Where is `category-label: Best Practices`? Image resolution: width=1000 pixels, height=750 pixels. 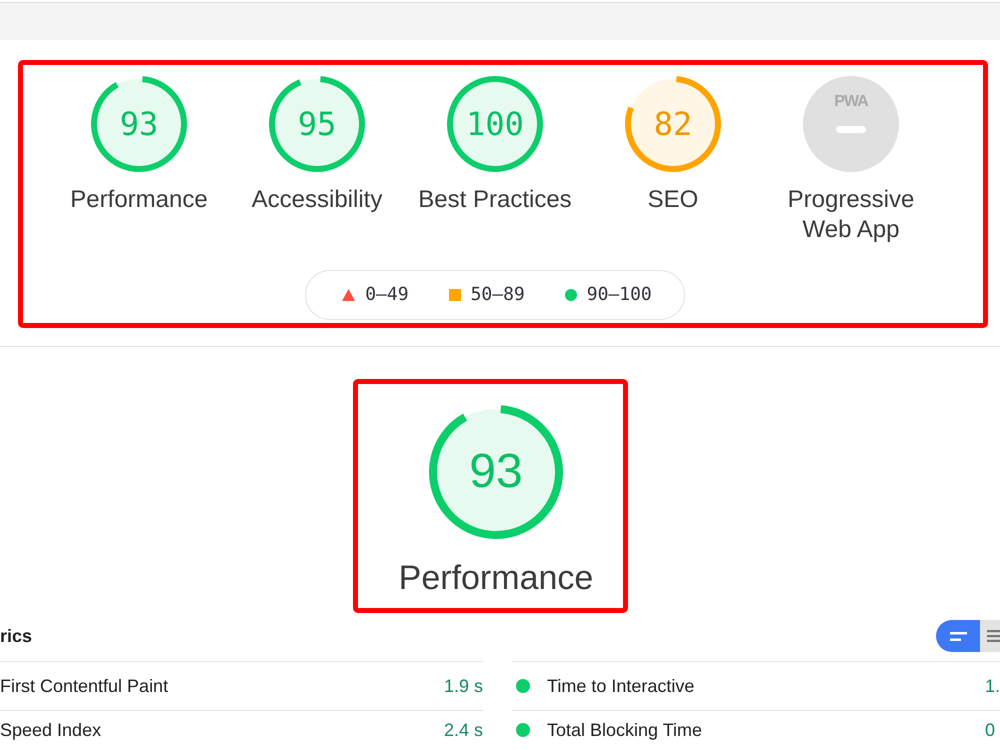 category-label: Best Practices is located at coordinates (495, 200).